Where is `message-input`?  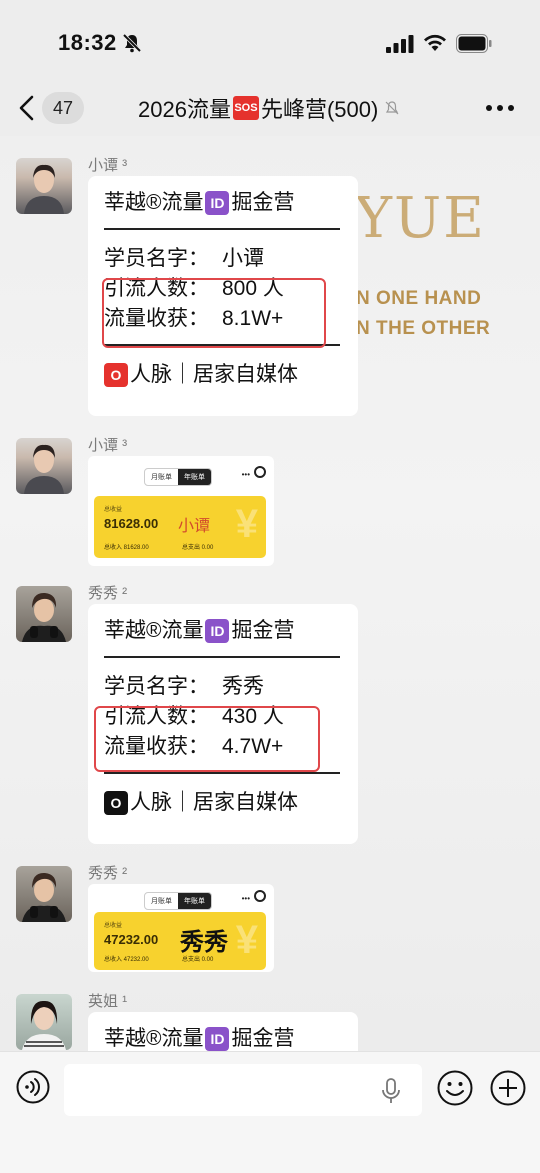
message-input is located at coordinates (243, 1090).